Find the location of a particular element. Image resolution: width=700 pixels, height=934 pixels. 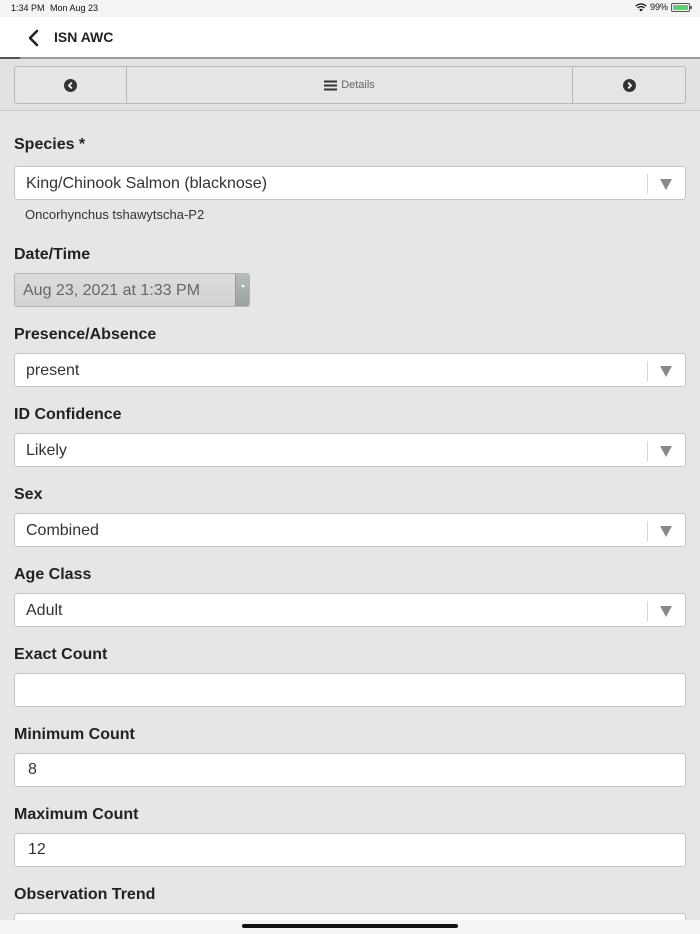

presence-value: present is located at coordinates (53, 370).